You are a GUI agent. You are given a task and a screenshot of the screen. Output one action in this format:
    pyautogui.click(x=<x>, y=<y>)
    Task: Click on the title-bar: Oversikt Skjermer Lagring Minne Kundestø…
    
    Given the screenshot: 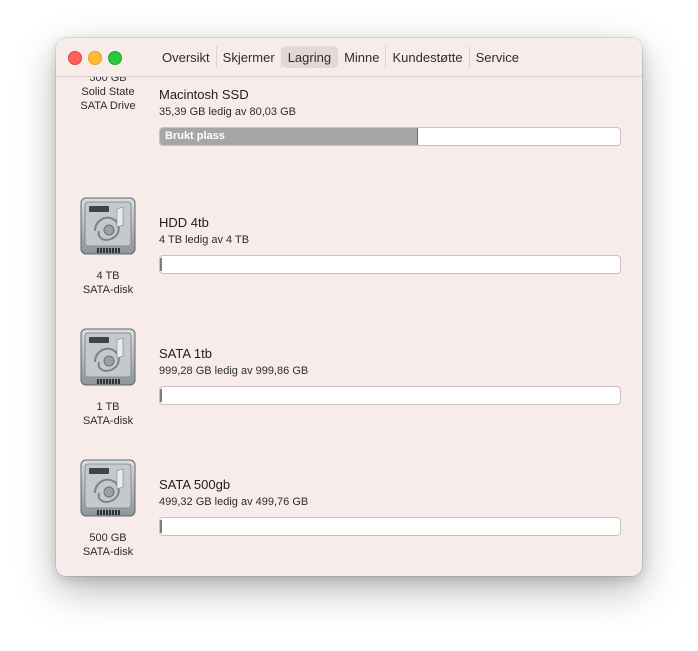 What is the action you would take?
    pyautogui.click(x=349, y=57)
    